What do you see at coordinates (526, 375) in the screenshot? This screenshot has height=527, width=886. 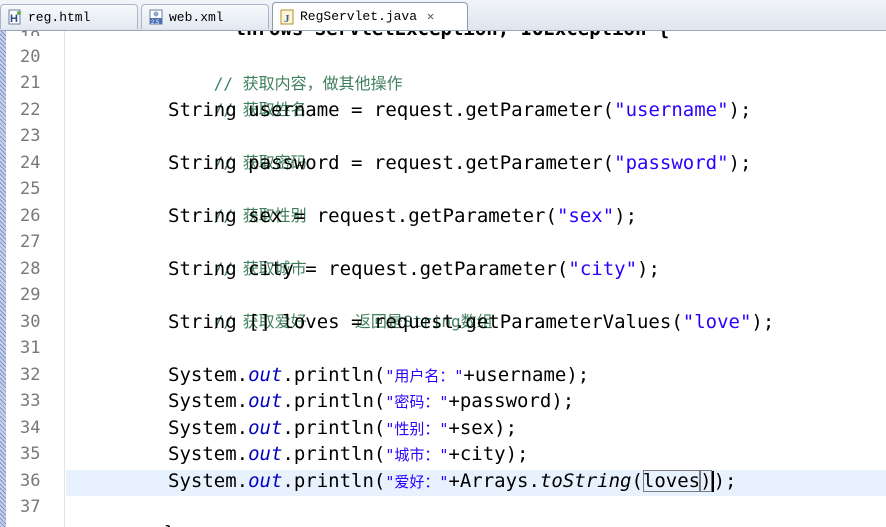 I see `code-text: +username);` at bounding box center [526, 375].